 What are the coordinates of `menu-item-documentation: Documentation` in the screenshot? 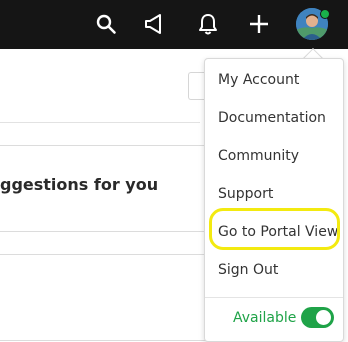 It's located at (272, 118).